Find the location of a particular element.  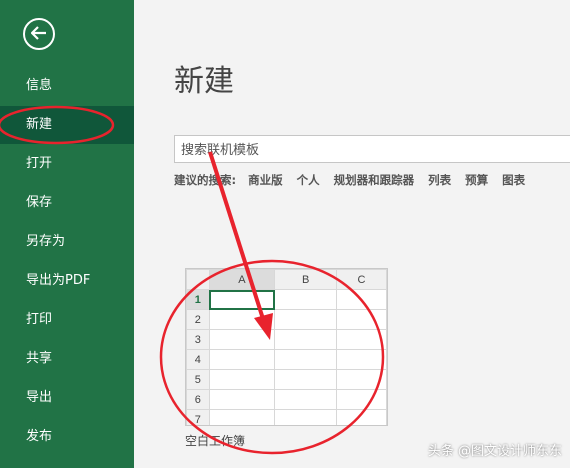

column-header: C is located at coordinates (361, 279).